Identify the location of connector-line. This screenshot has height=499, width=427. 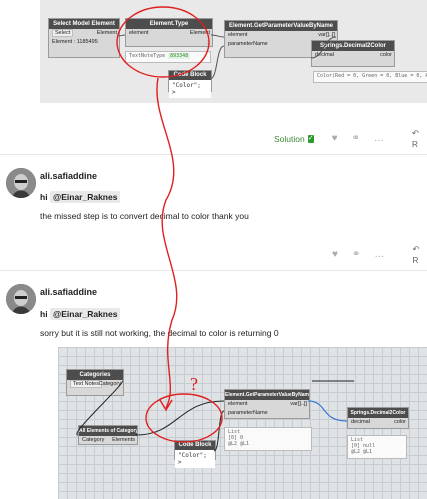
(167, 243).